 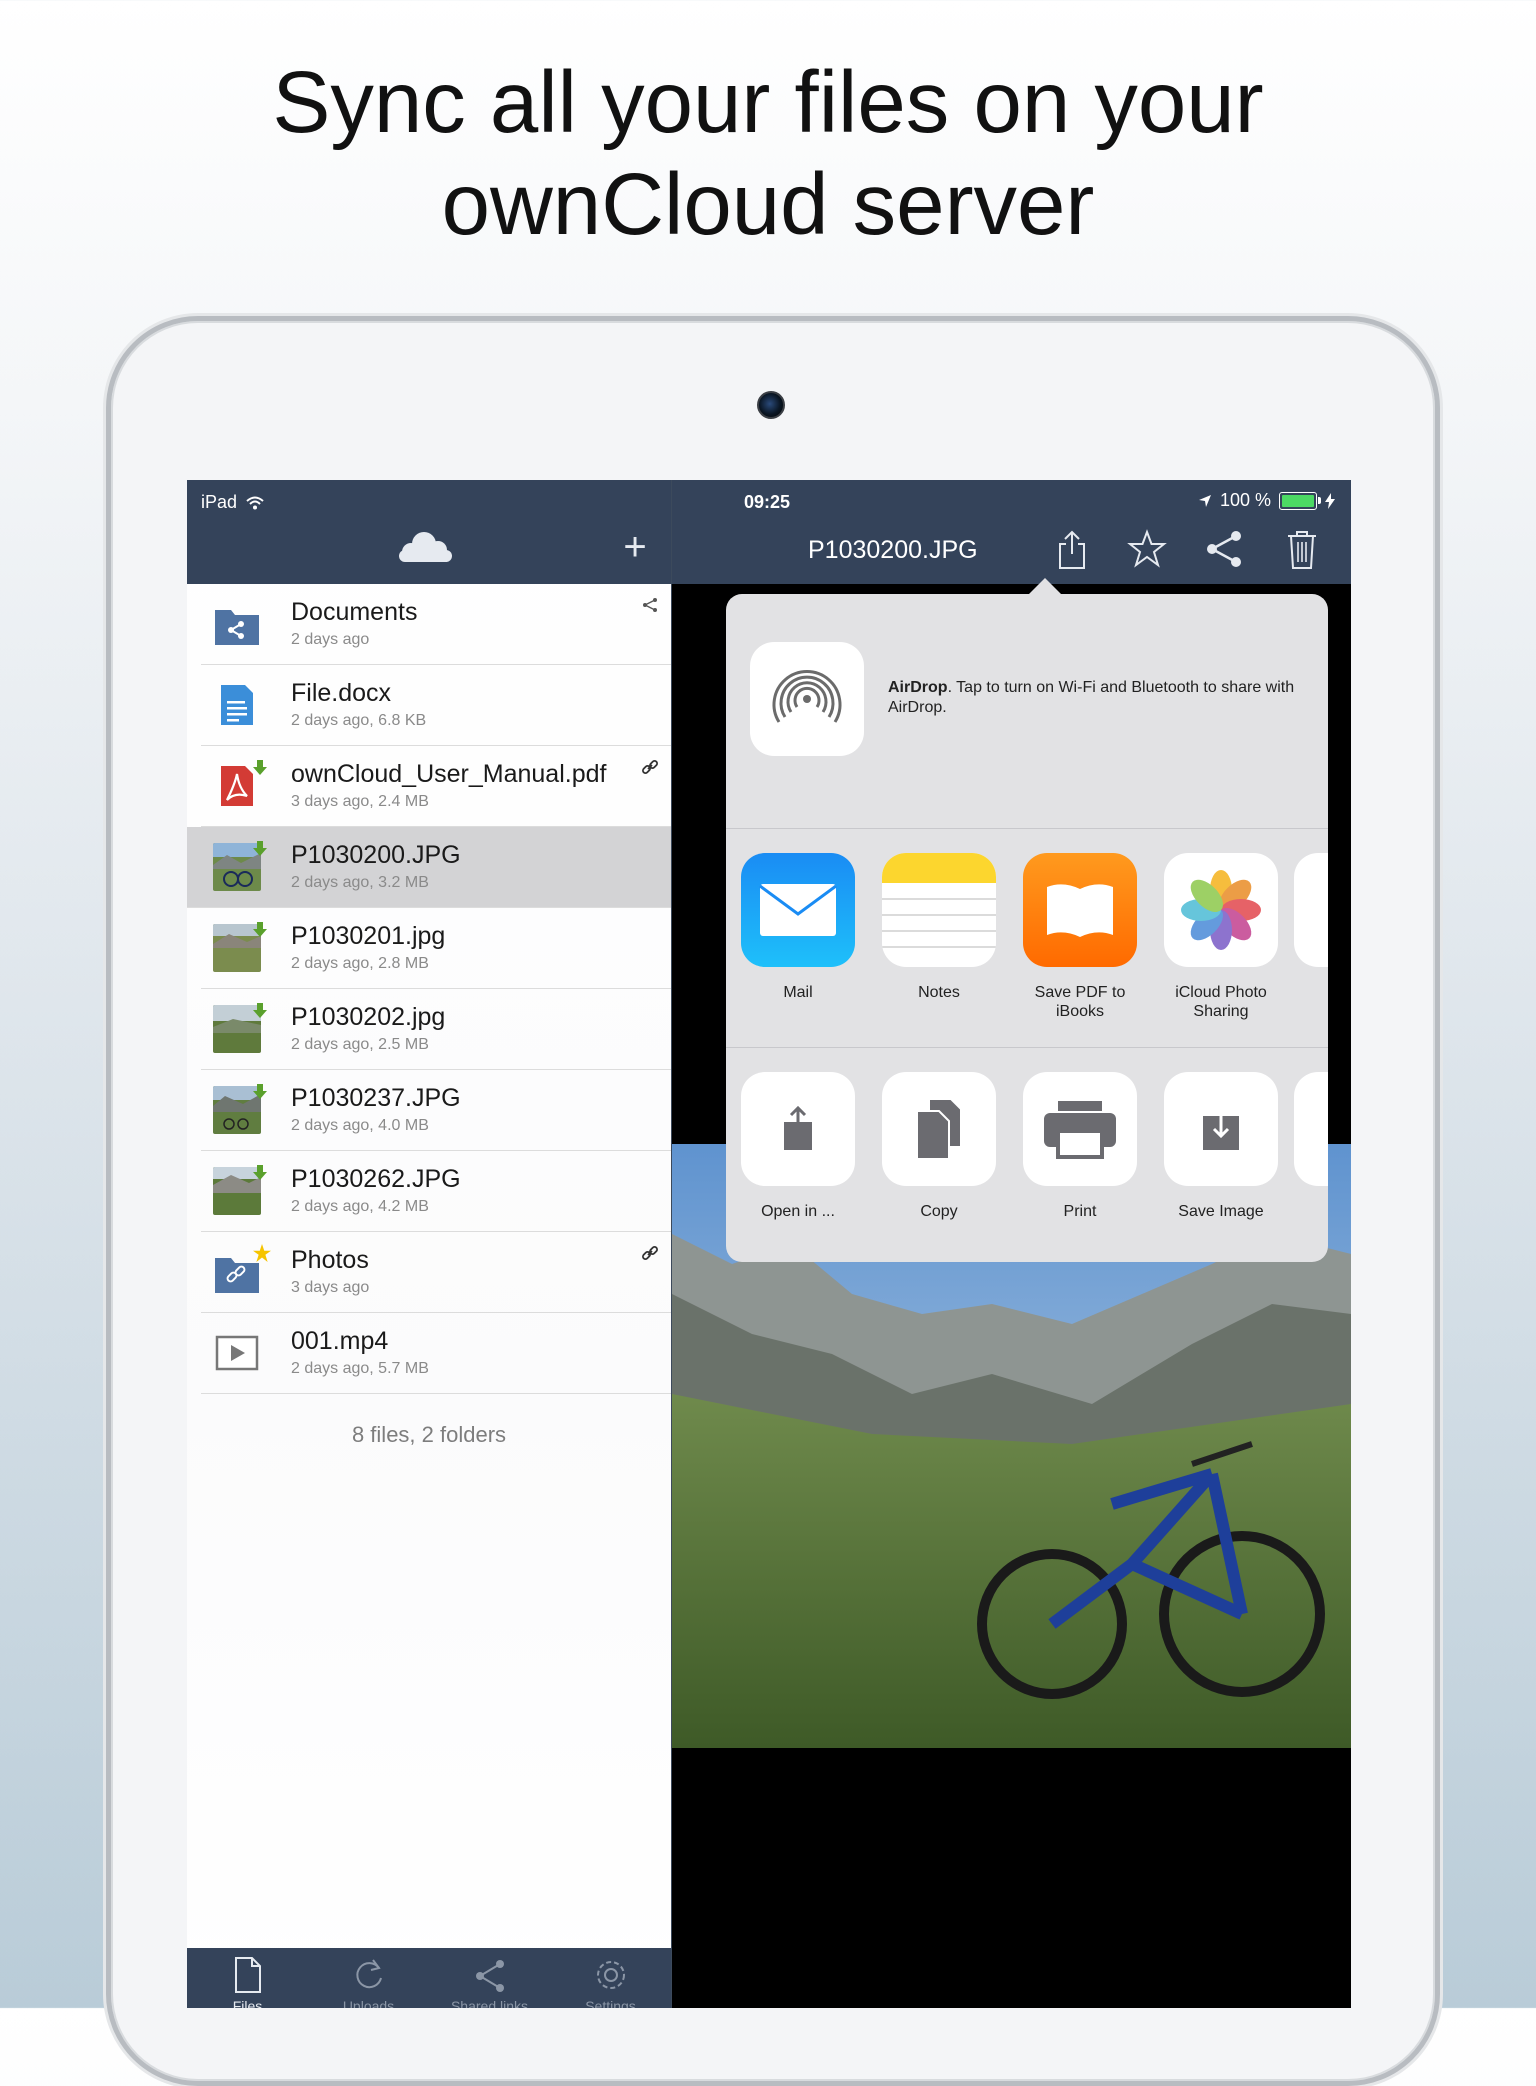 What do you see at coordinates (368, 2003) in the screenshot?
I see `tab-label: Uploads` at bounding box center [368, 2003].